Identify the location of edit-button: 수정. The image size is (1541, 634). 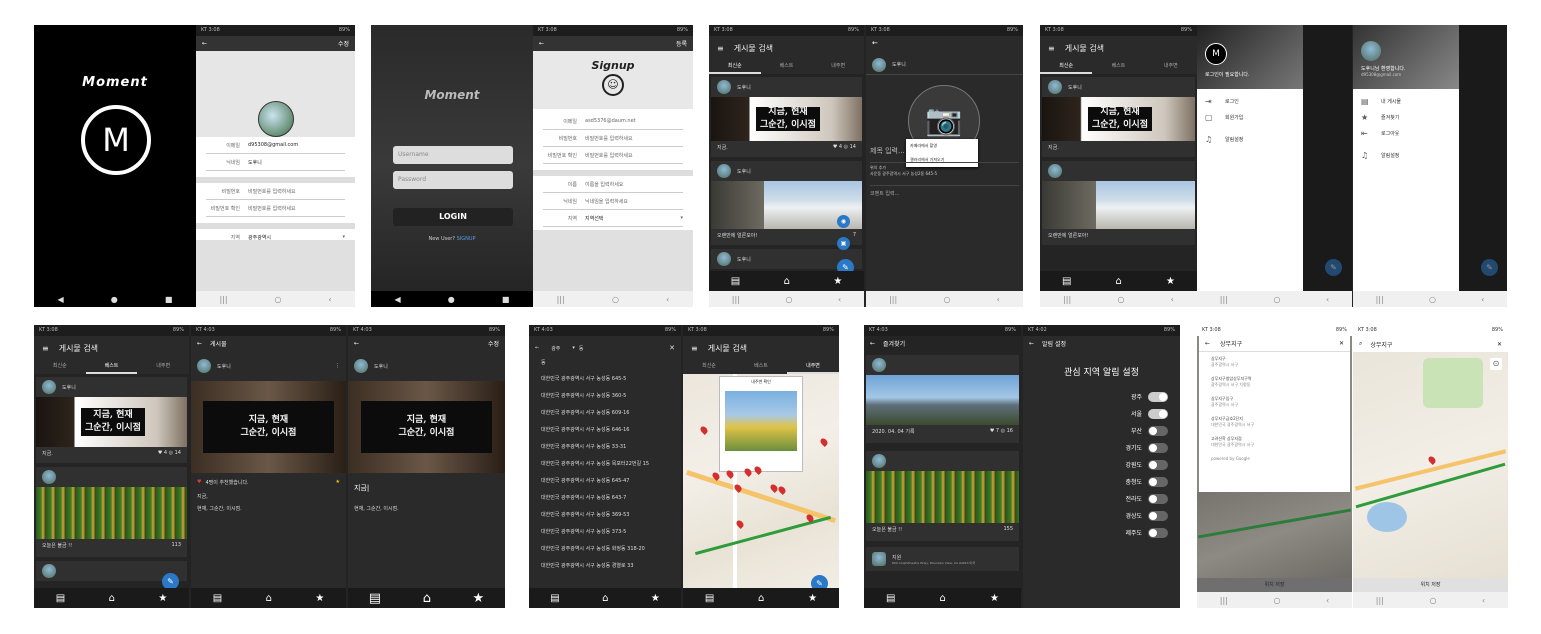
(343, 43).